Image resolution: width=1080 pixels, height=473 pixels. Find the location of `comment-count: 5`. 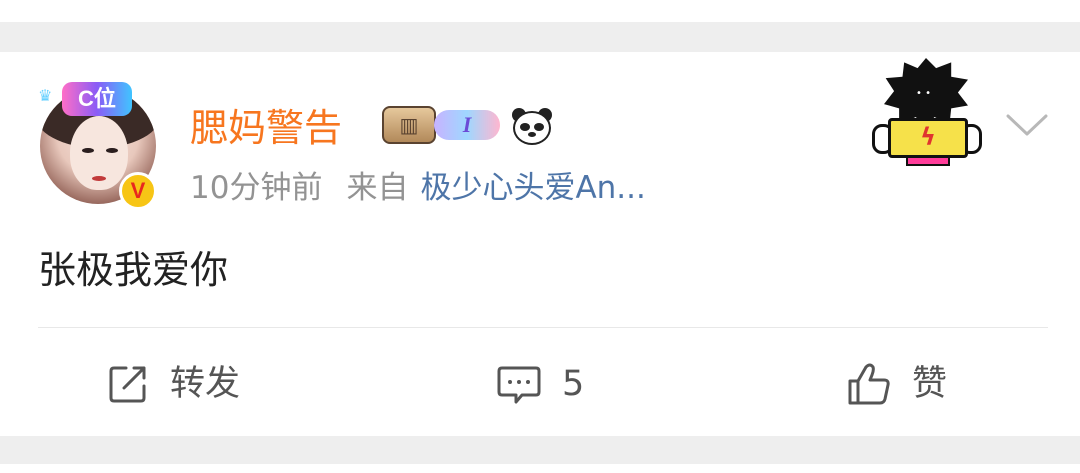

comment-count: 5 is located at coordinates (573, 384).